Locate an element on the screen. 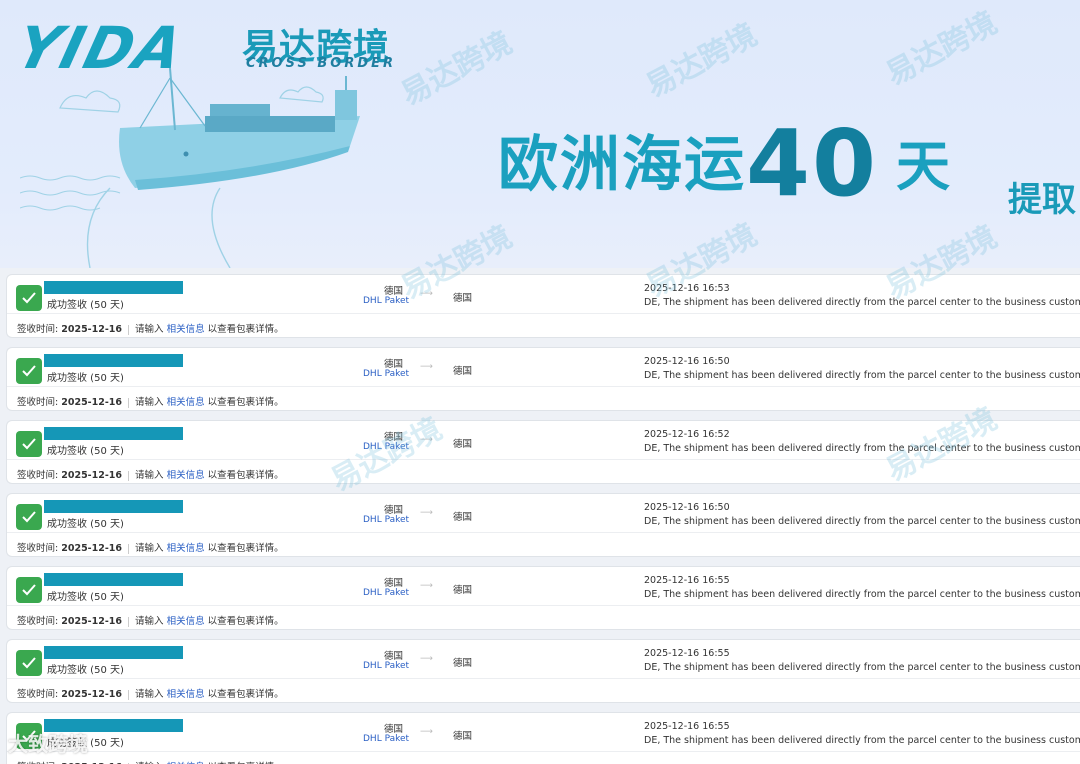 The image size is (1080, 764). cargo-ship-illustration is located at coordinates (190, 168).